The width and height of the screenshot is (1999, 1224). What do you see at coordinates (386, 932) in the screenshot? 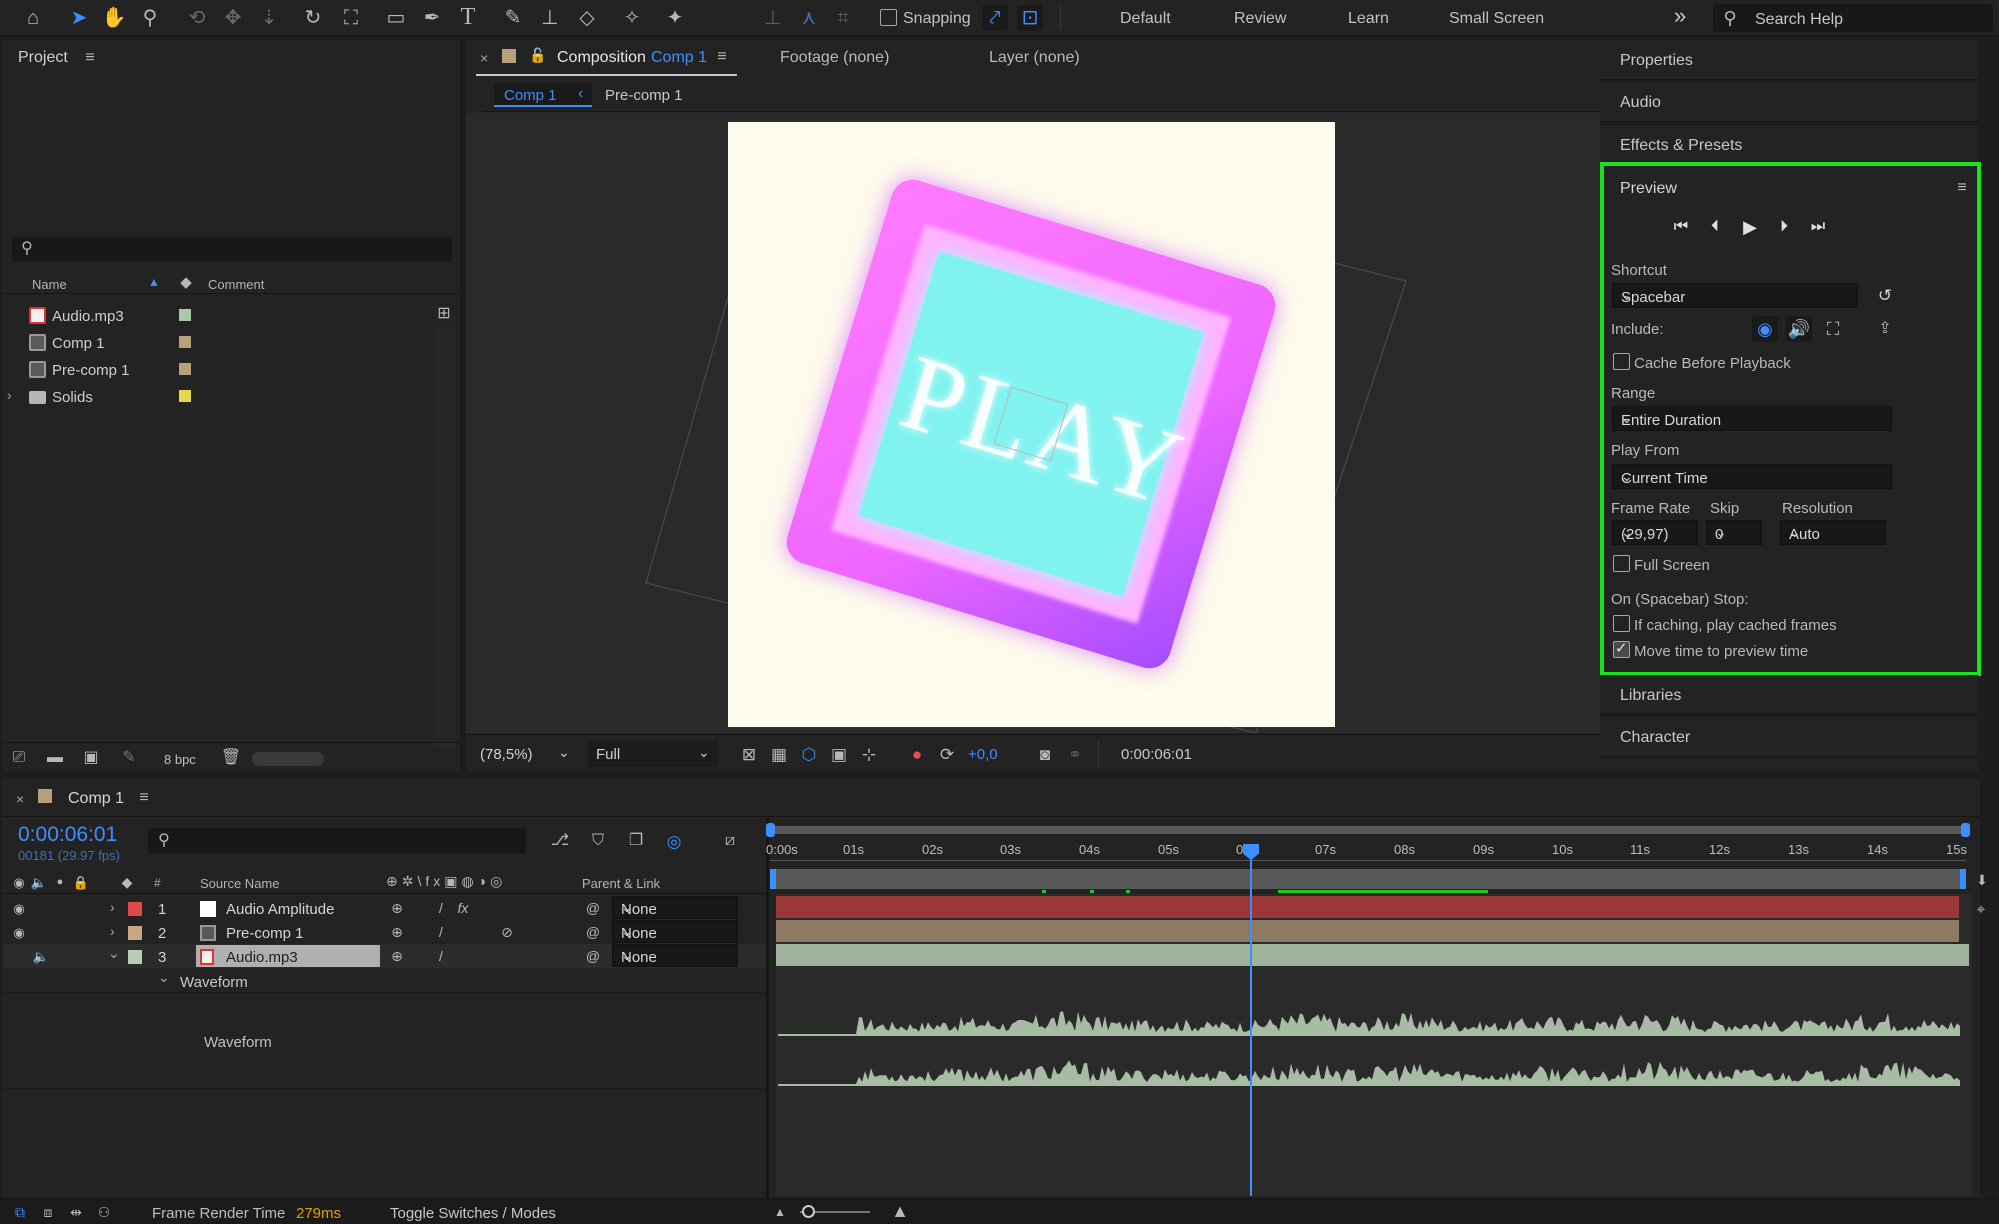
I see `layer-row: ◉ › 2 Pre-comp 1 ⊕ / ⊘ @ None ⌄` at bounding box center [386, 932].